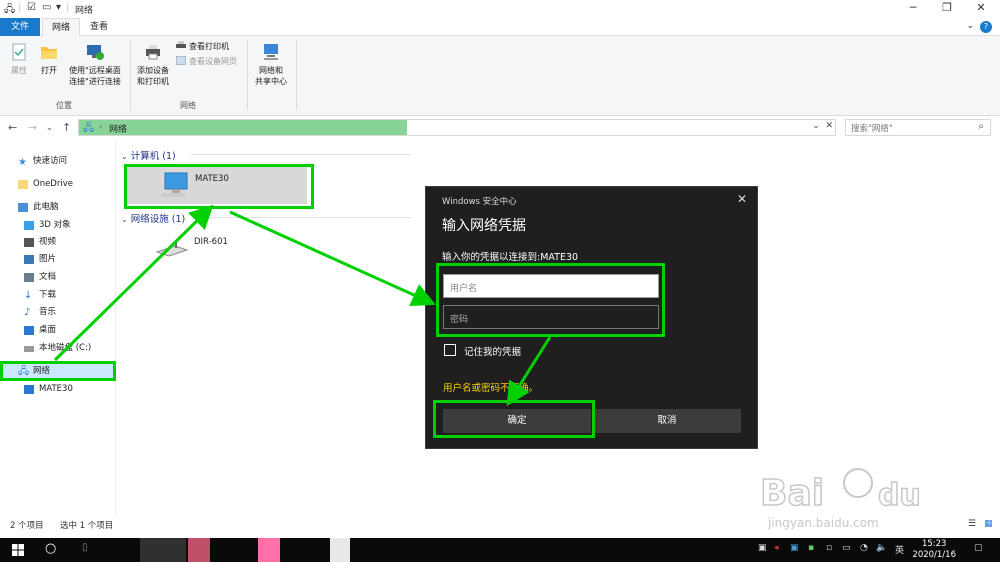  Describe the element at coordinates (864, 548) in the screenshot. I see `wifi-icon: ◔` at that location.